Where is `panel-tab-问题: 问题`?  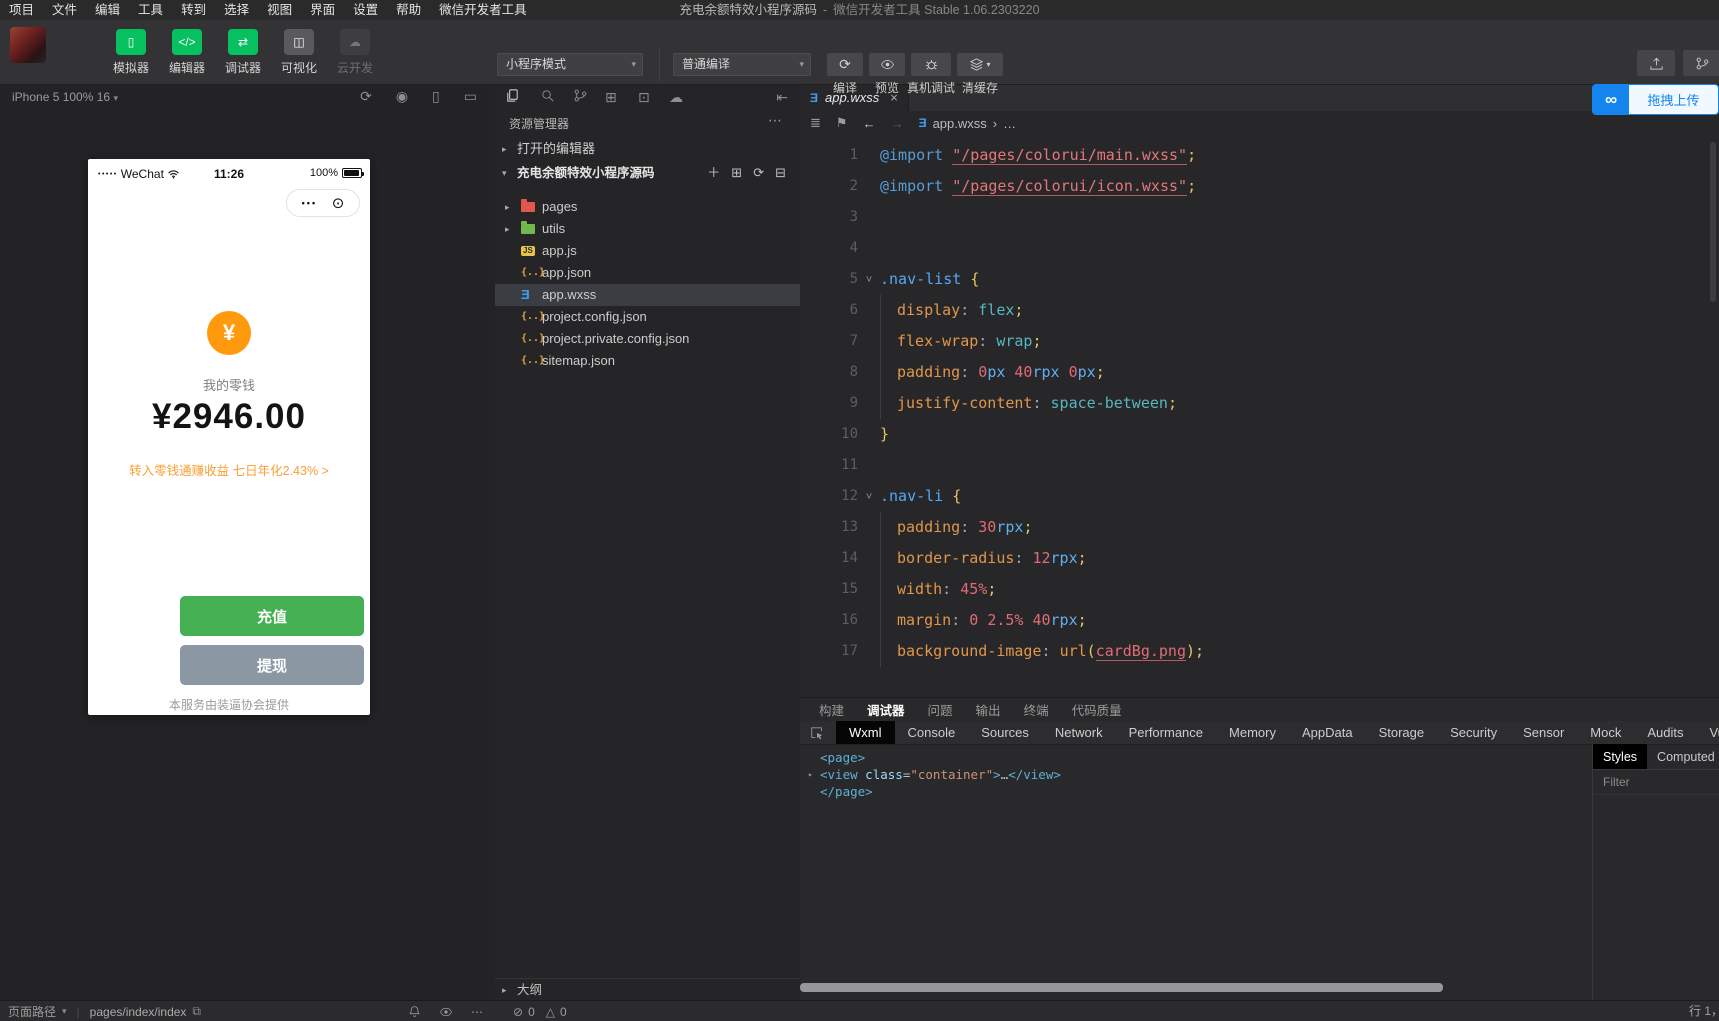 panel-tab-问题: 问题 is located at coordinates (940, 709).